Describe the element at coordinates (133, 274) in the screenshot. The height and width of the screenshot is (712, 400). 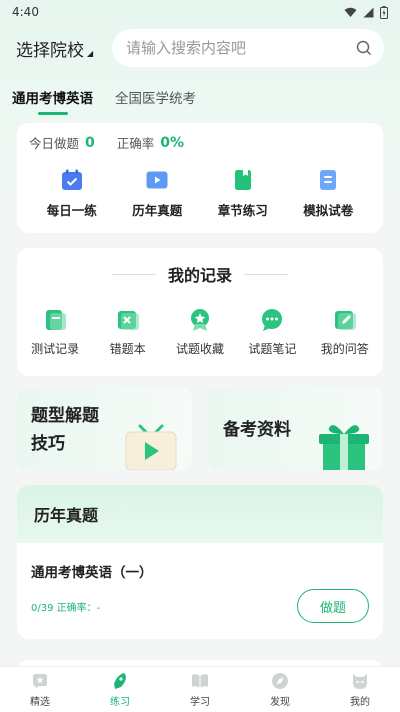
I see `title-divider-left` at that location.